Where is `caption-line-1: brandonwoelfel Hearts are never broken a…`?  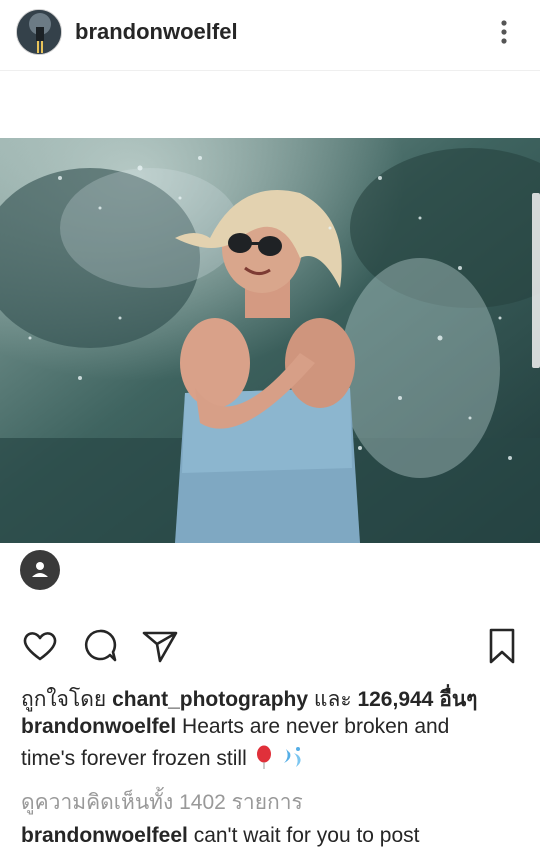
caption-line-1: brandonwoelfel Hearts are never broken a… is located at coordinates (235, 727).